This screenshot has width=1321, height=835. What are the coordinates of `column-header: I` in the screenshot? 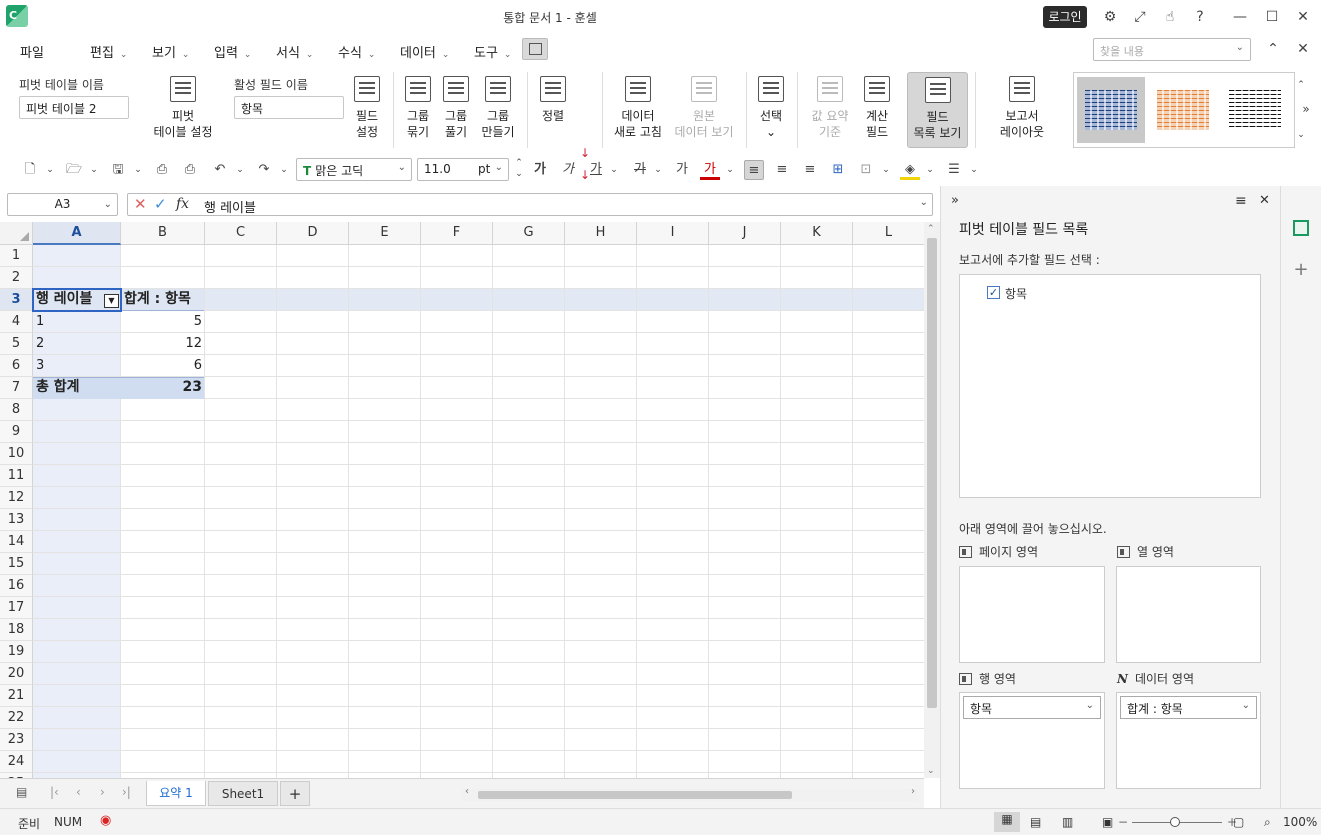 It's located at (673, 233).